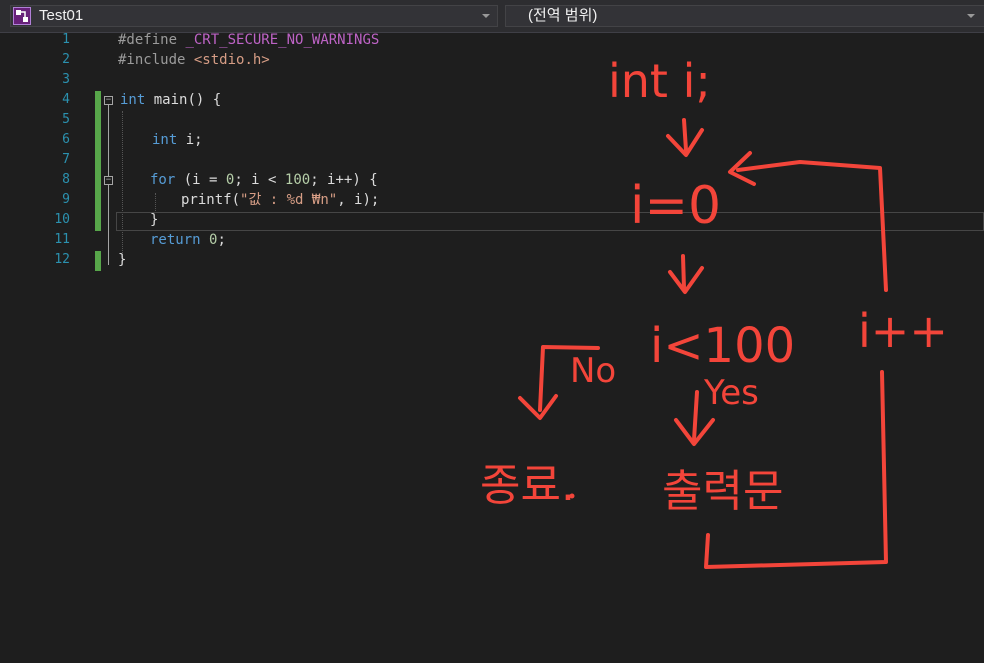  I want to click on line-number: 2, so click(66, 59).